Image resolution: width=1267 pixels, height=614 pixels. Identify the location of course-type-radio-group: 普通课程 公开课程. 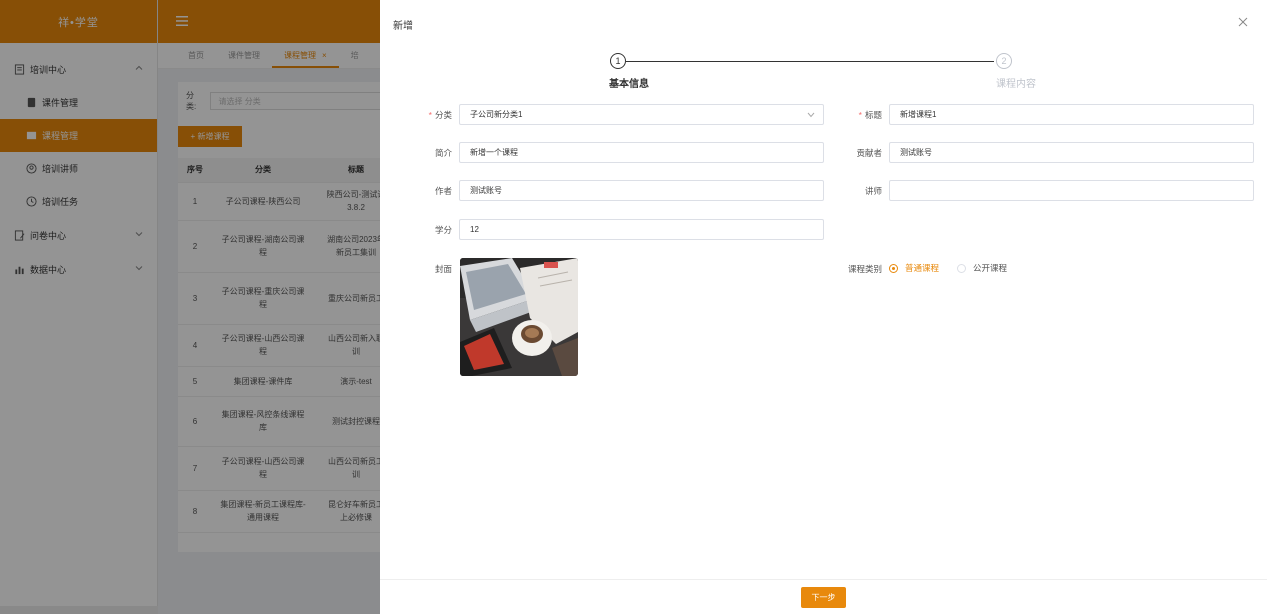
(957, 268).